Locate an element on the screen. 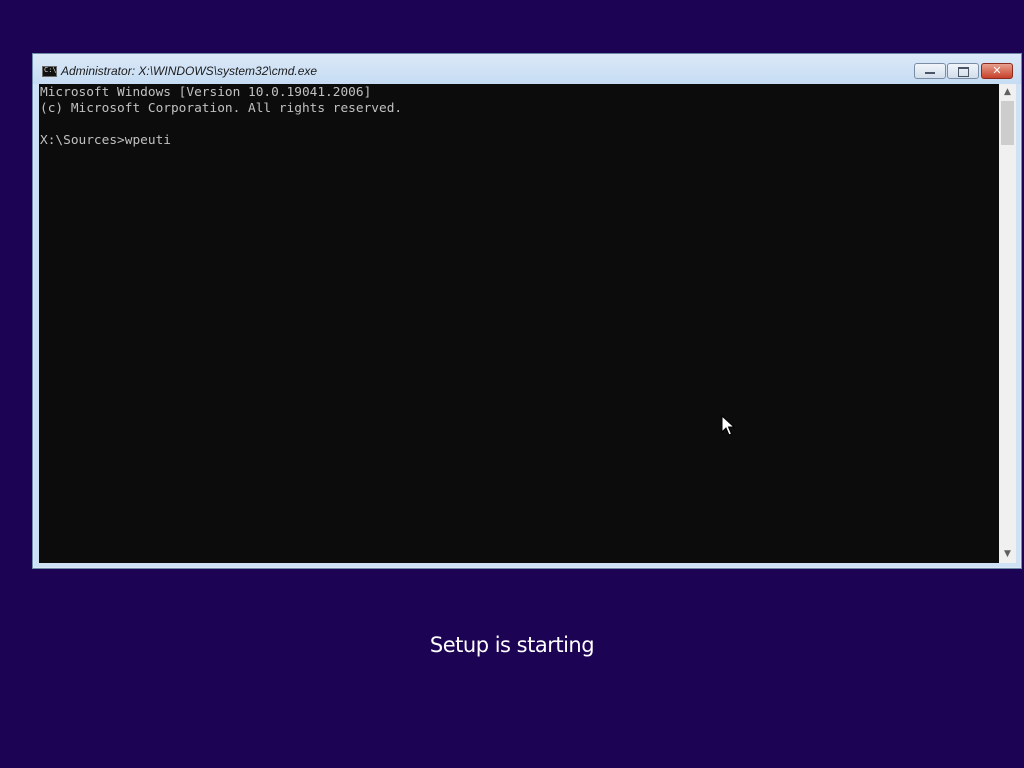  minimize-icon is located at coordinates (930, 73).